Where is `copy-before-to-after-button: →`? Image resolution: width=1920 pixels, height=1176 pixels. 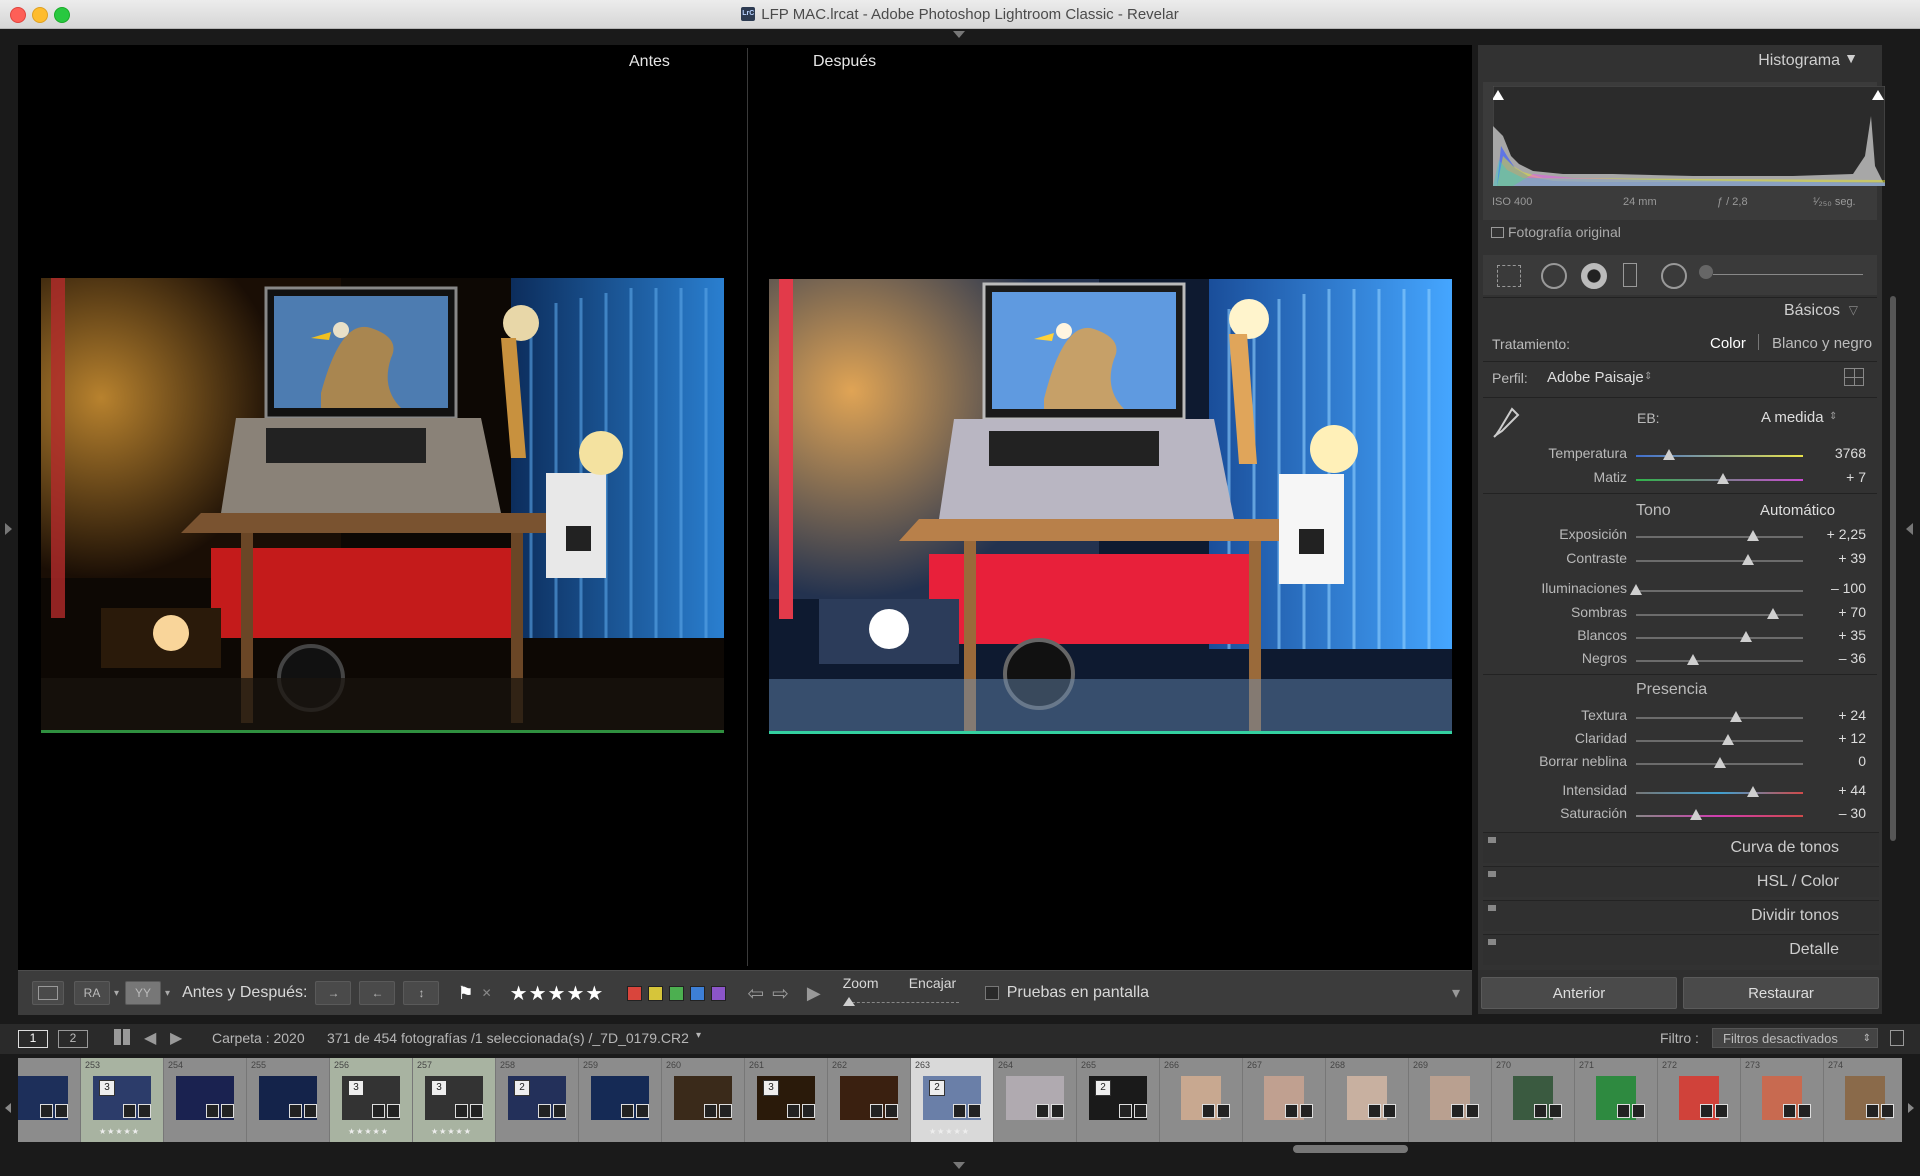 copy-before-to-after-button: → is located at coordinates (333, 993).